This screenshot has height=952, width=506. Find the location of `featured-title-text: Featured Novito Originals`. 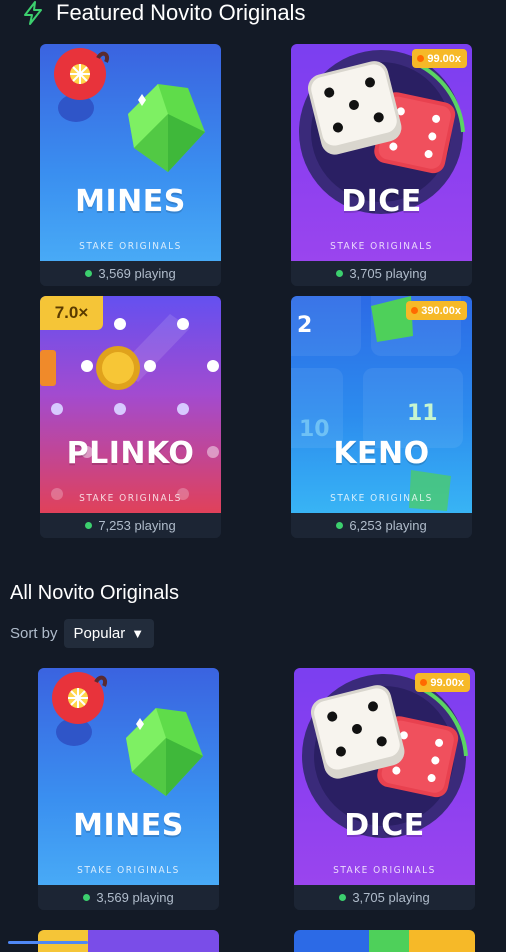

featured-title-text: Featured Novito Originals is located at coordinates (181, 12).